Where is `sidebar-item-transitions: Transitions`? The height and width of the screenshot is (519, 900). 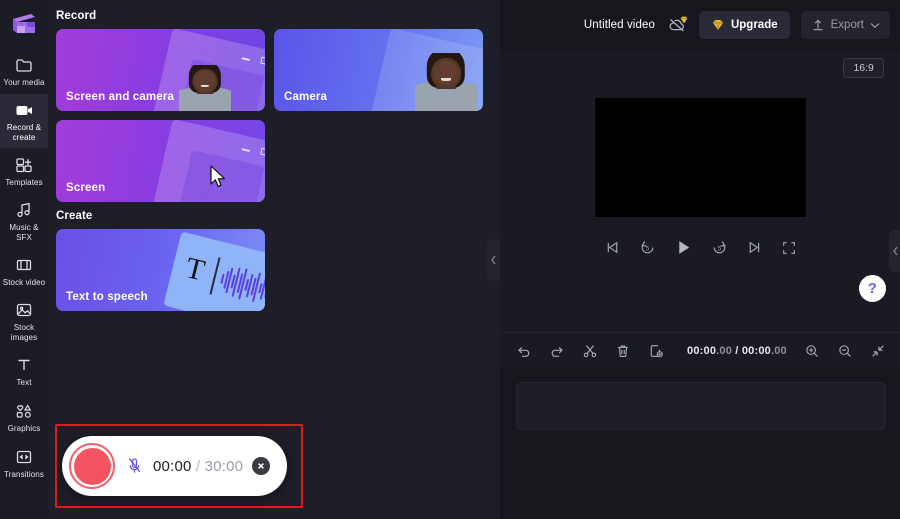
sidebar-item-transitions: Transitions is located at coordinates (24, 463).